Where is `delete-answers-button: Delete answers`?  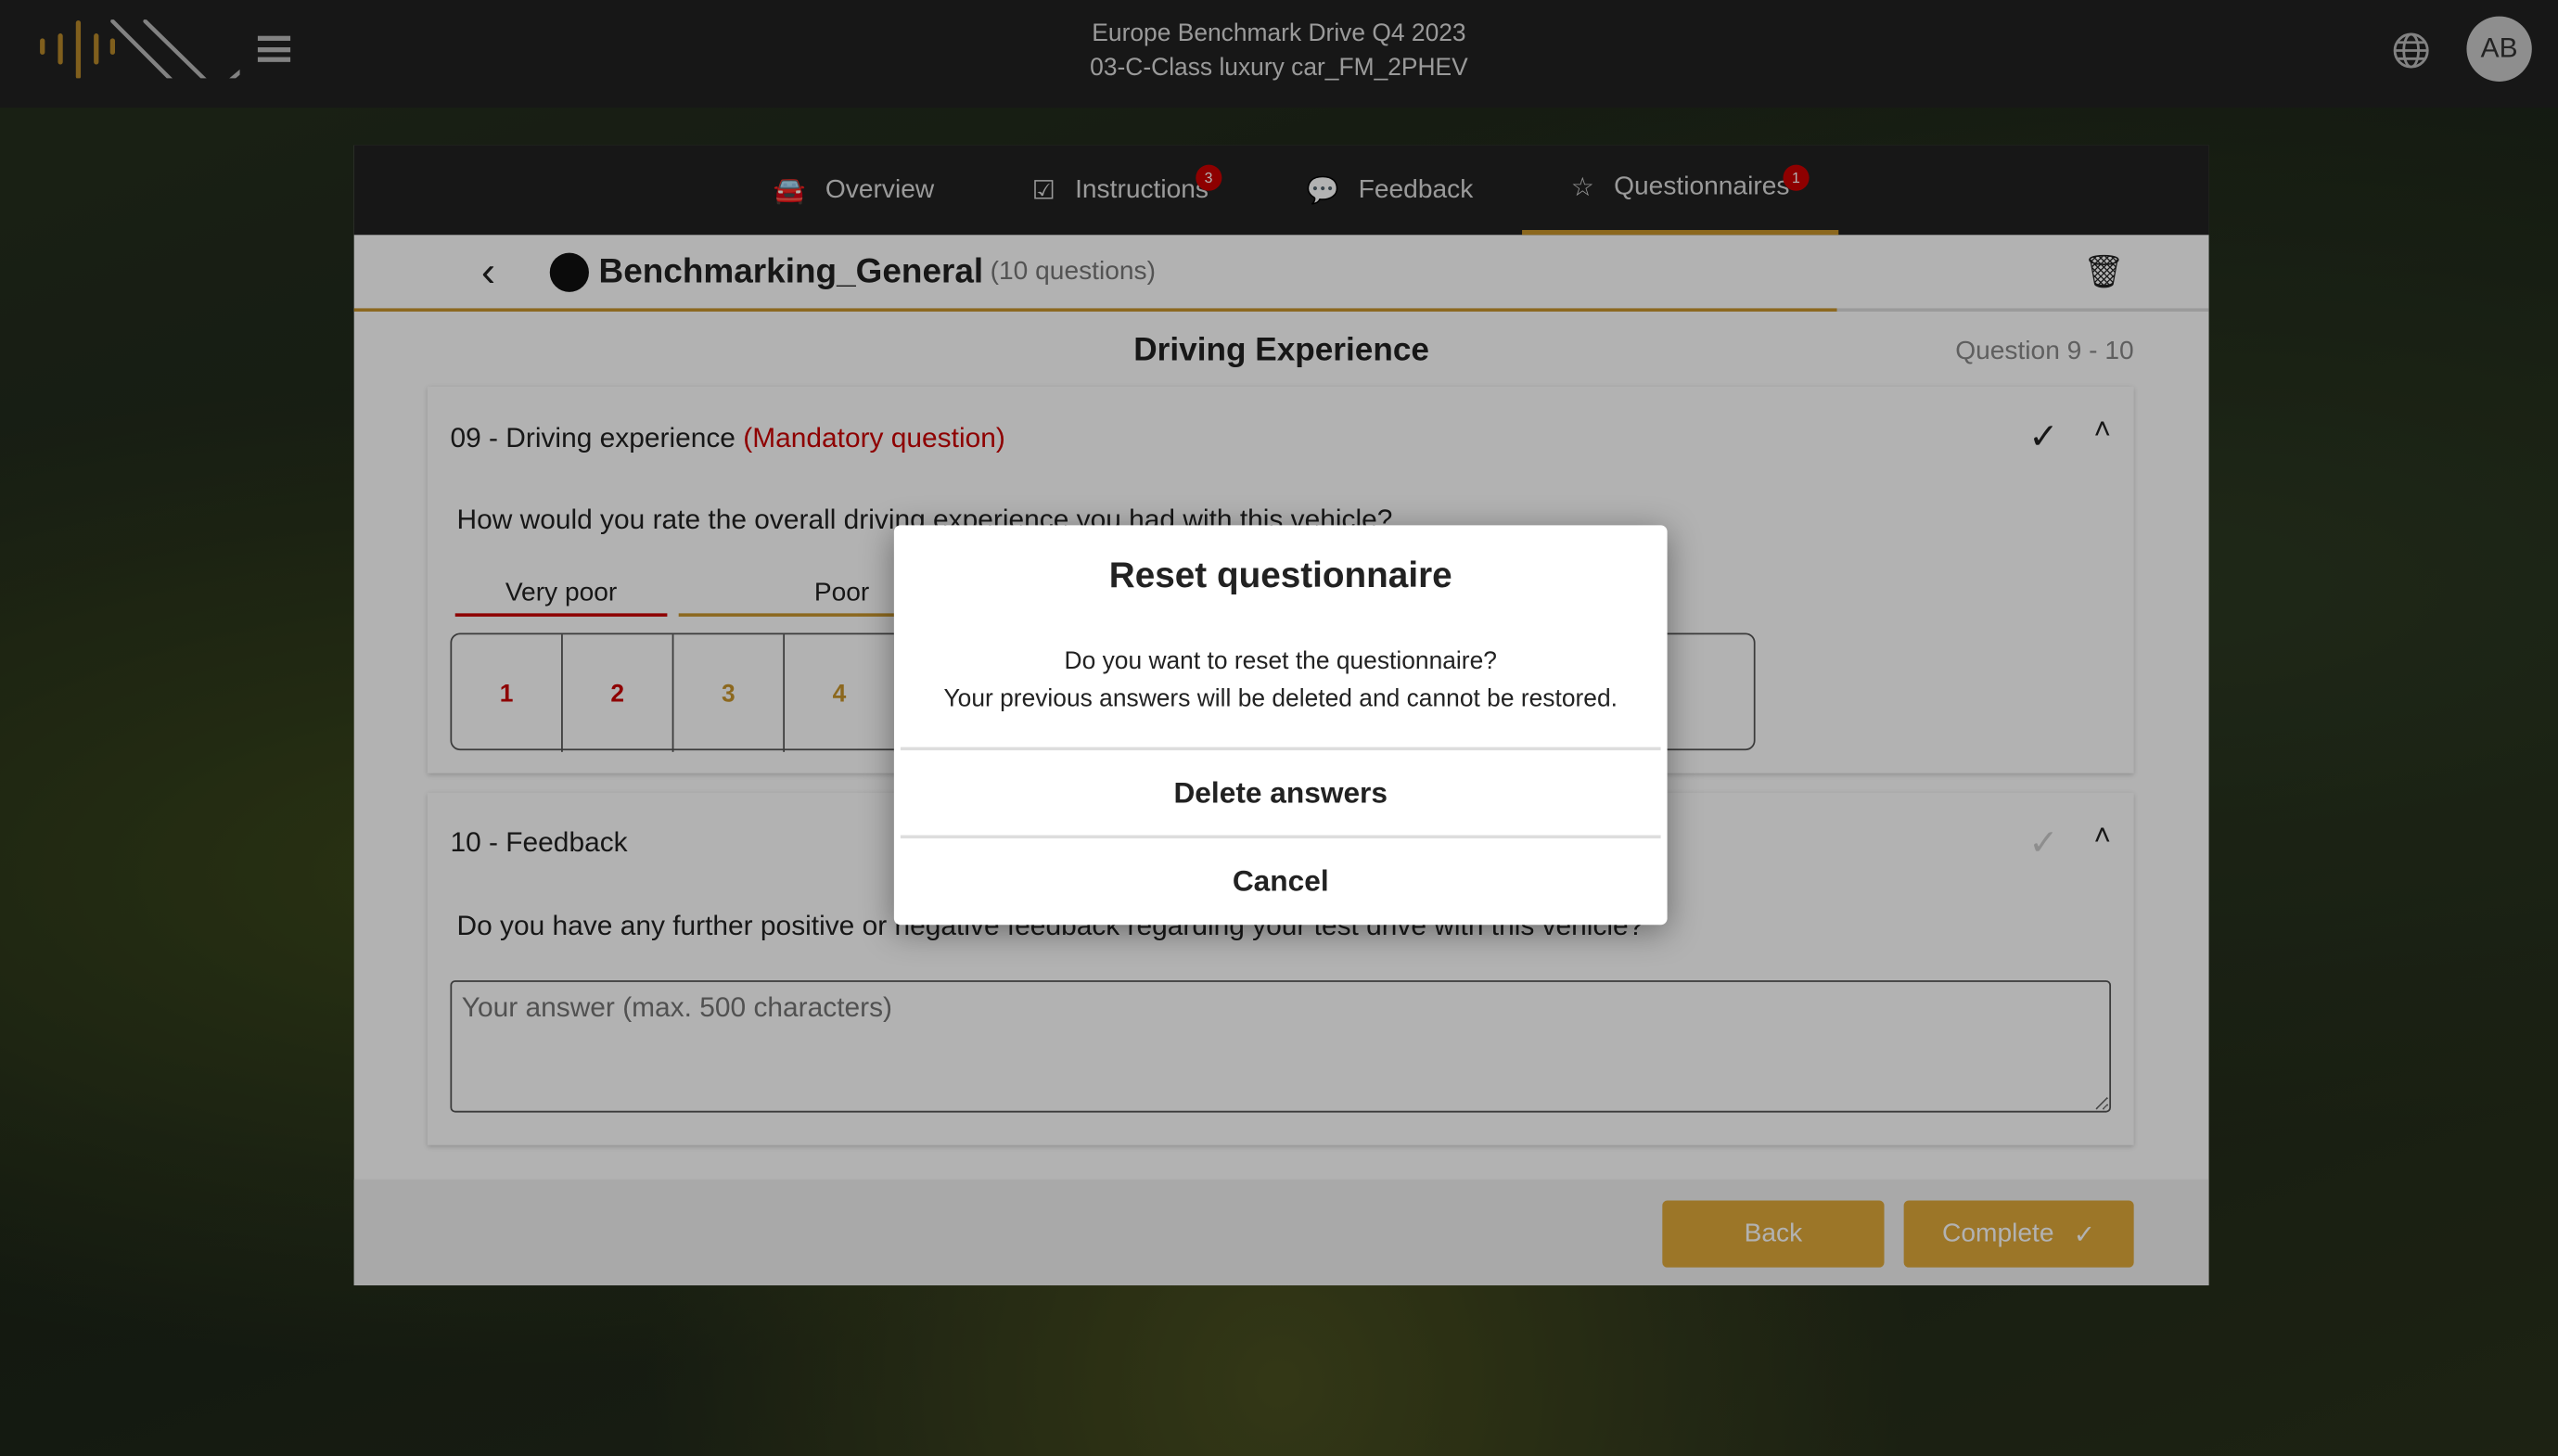
delete-answers-button: Delete answers is located at coordinates (1280, 791).